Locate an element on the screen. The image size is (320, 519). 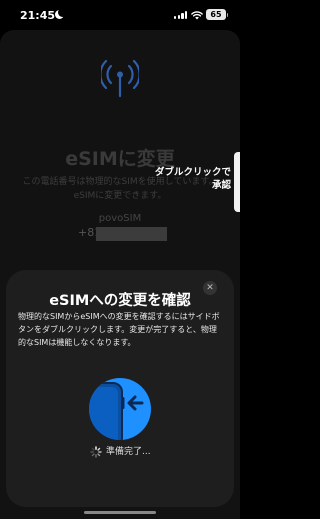
cellular-signal-icon is located at coordinates (181, 15).